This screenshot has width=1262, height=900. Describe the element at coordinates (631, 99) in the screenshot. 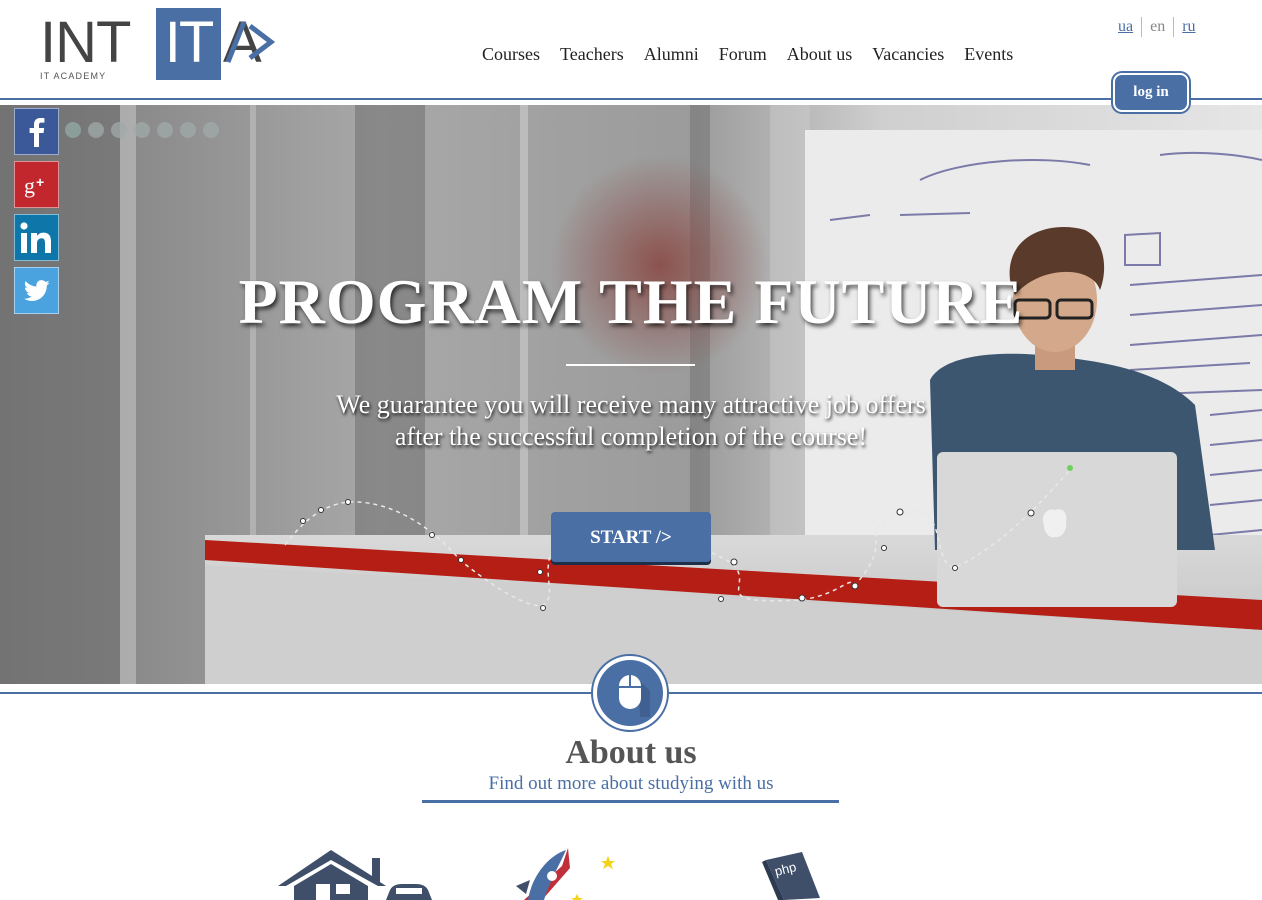

I see `header-divider` at that location.